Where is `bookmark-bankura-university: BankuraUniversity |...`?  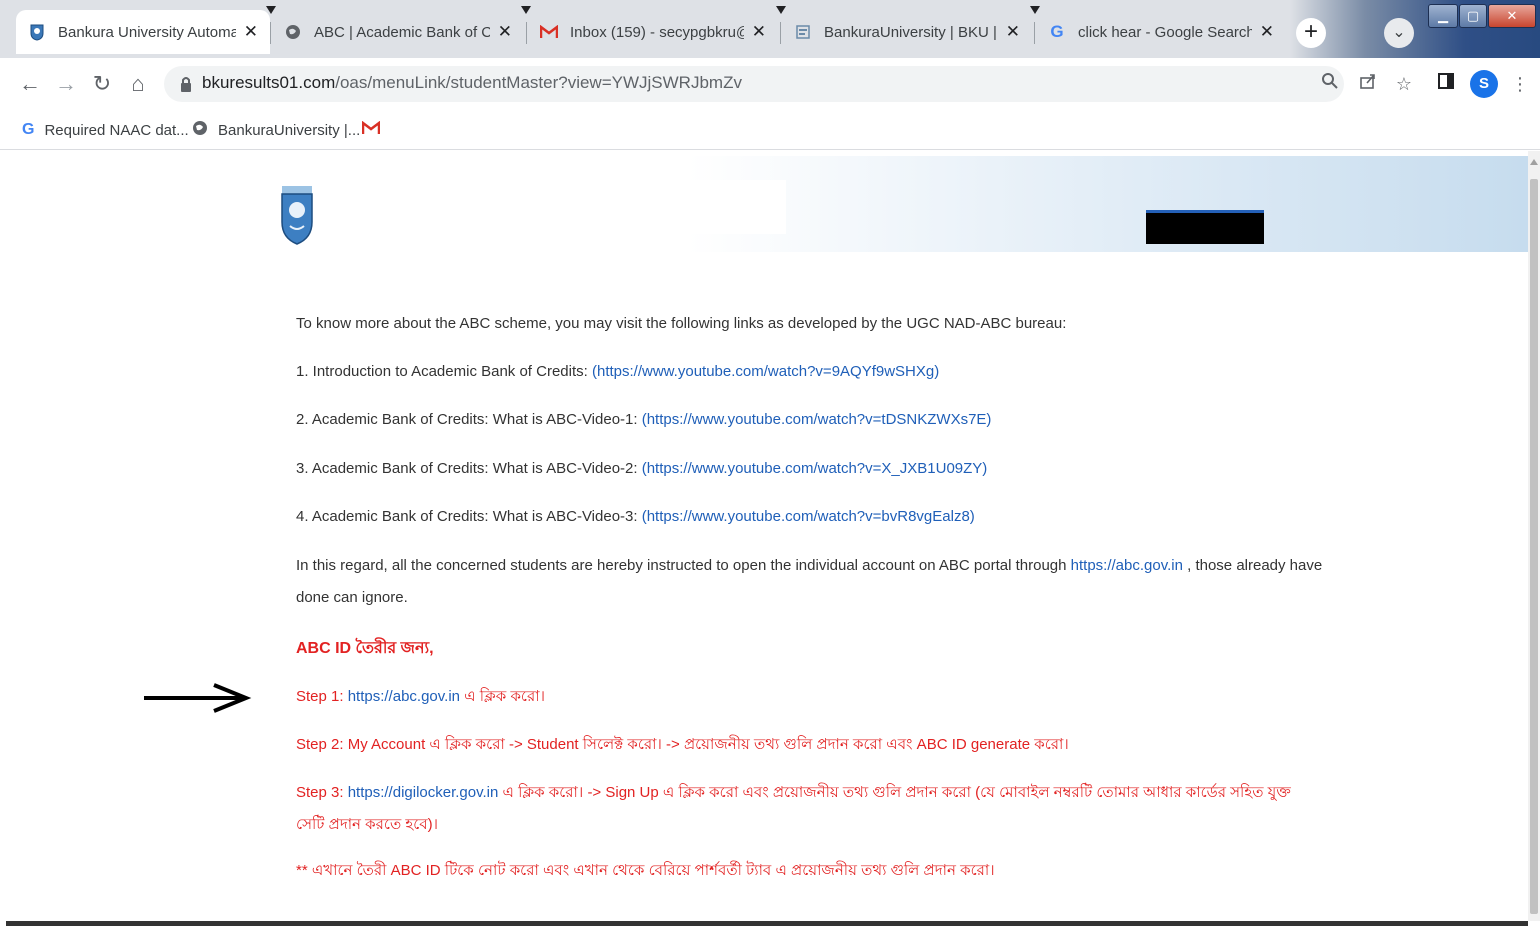
bookmark-bankura-university: BankuraUniversity |... is located at coordinates (276, 130).